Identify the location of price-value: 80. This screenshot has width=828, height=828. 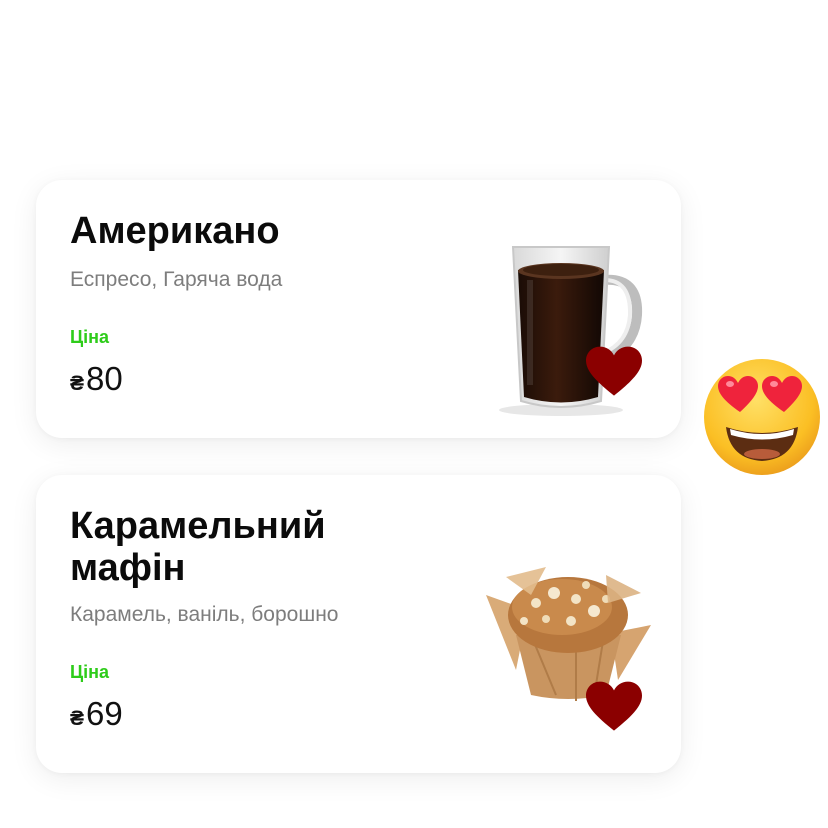
(104, 378).